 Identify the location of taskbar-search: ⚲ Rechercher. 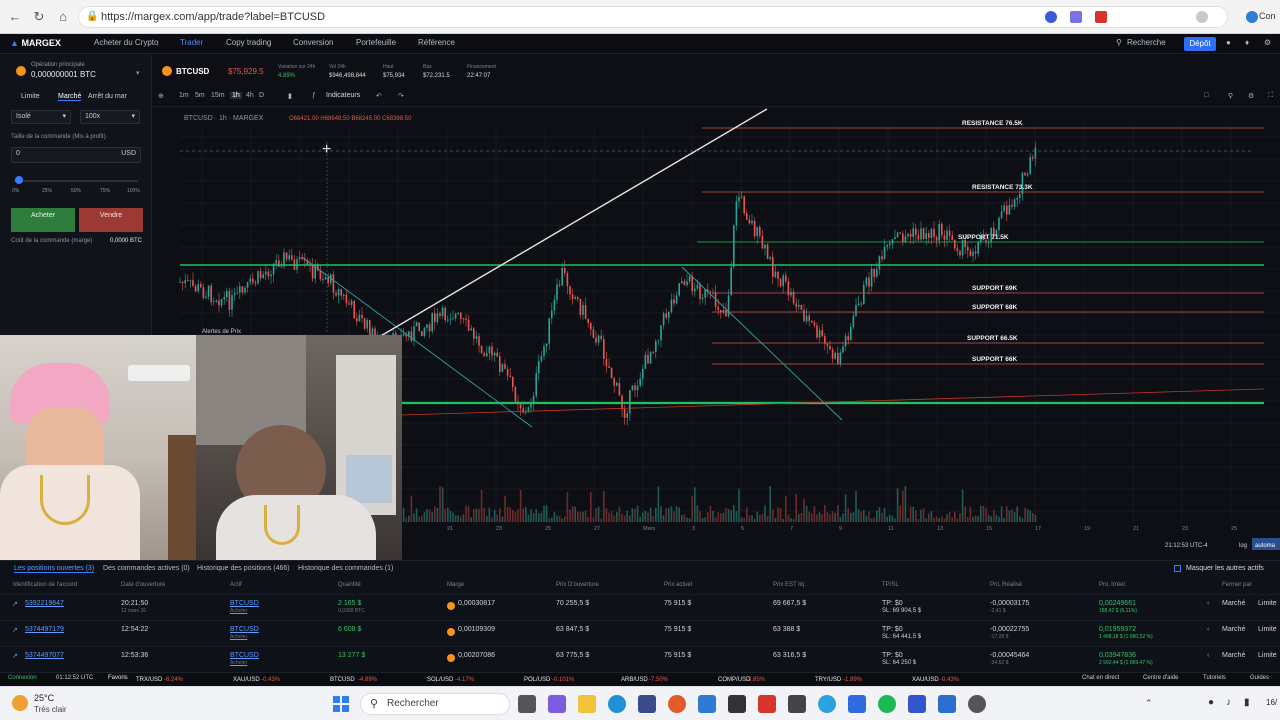
(435, 704).